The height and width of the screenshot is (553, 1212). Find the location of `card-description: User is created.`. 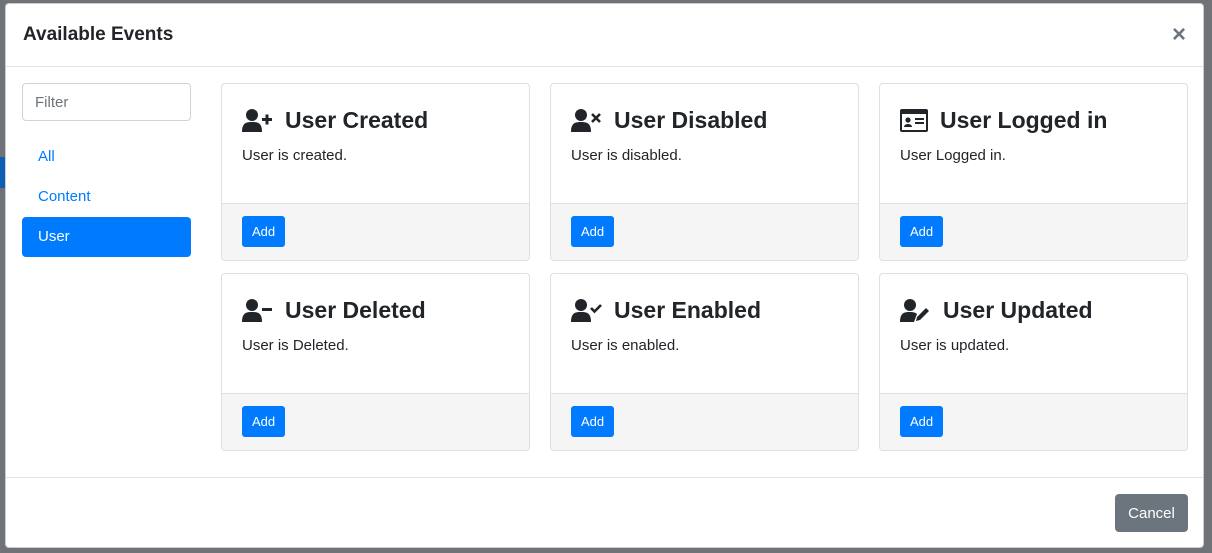

card-description: User is created. is located at coordinates (295, 155).